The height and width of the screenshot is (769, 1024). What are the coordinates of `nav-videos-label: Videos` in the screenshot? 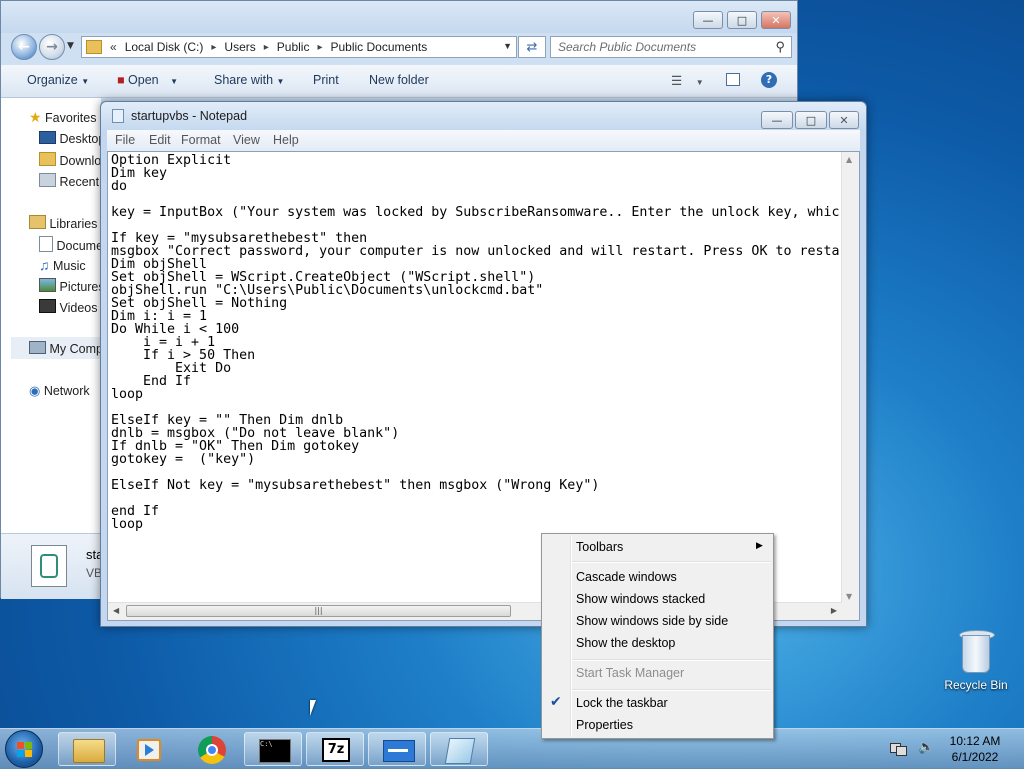 It's located at (78, 308).